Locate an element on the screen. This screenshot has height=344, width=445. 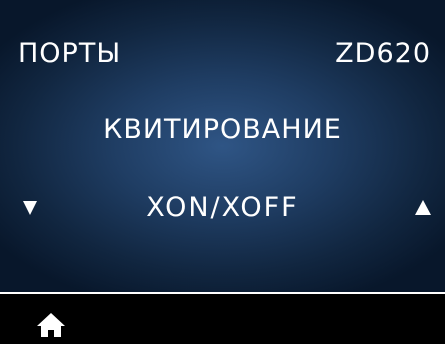
home-icon is located at coordinates (51, 325).